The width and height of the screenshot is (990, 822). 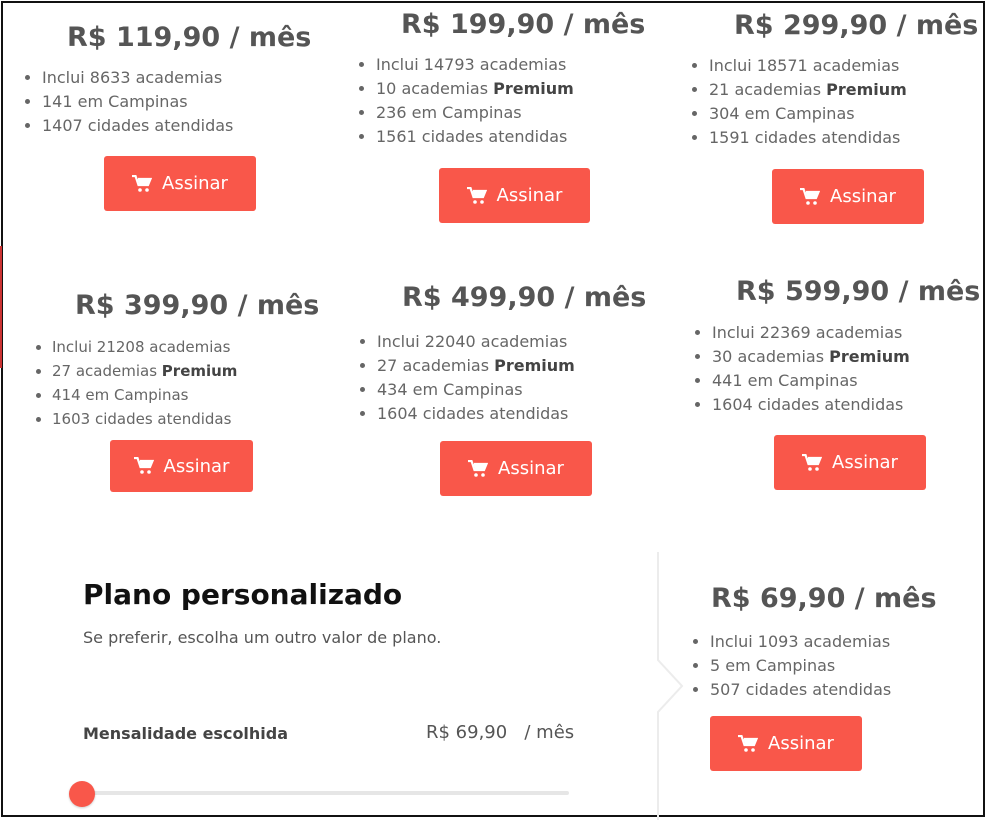 I want to click on plan-feature-item: 1603 cidades atendidas, so click(x=185, y=419).